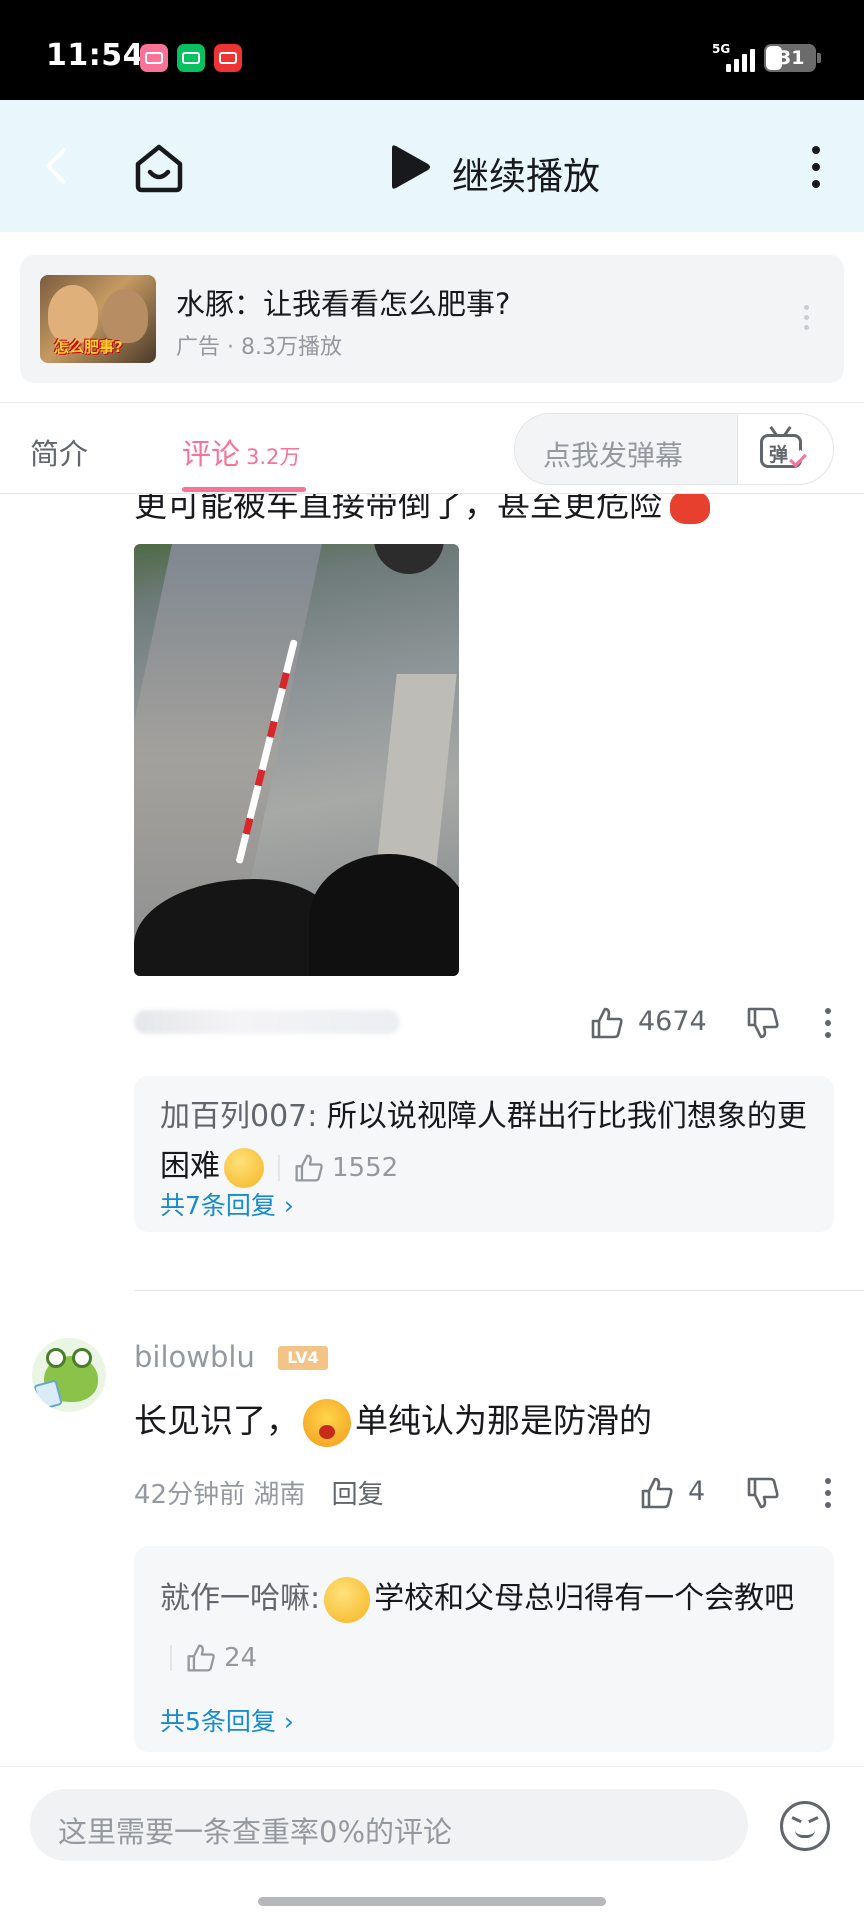  I want to click on danmaku-input: 点我发弹幕 弹, so click(674, 449).